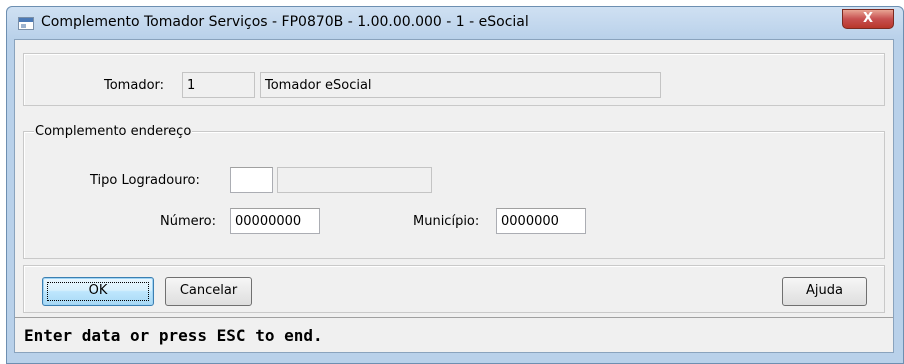  What do you see at coordinates (218, 85) in the screenshot?
I see `tomador-code-field: 1` at bounding box center [218, 85].